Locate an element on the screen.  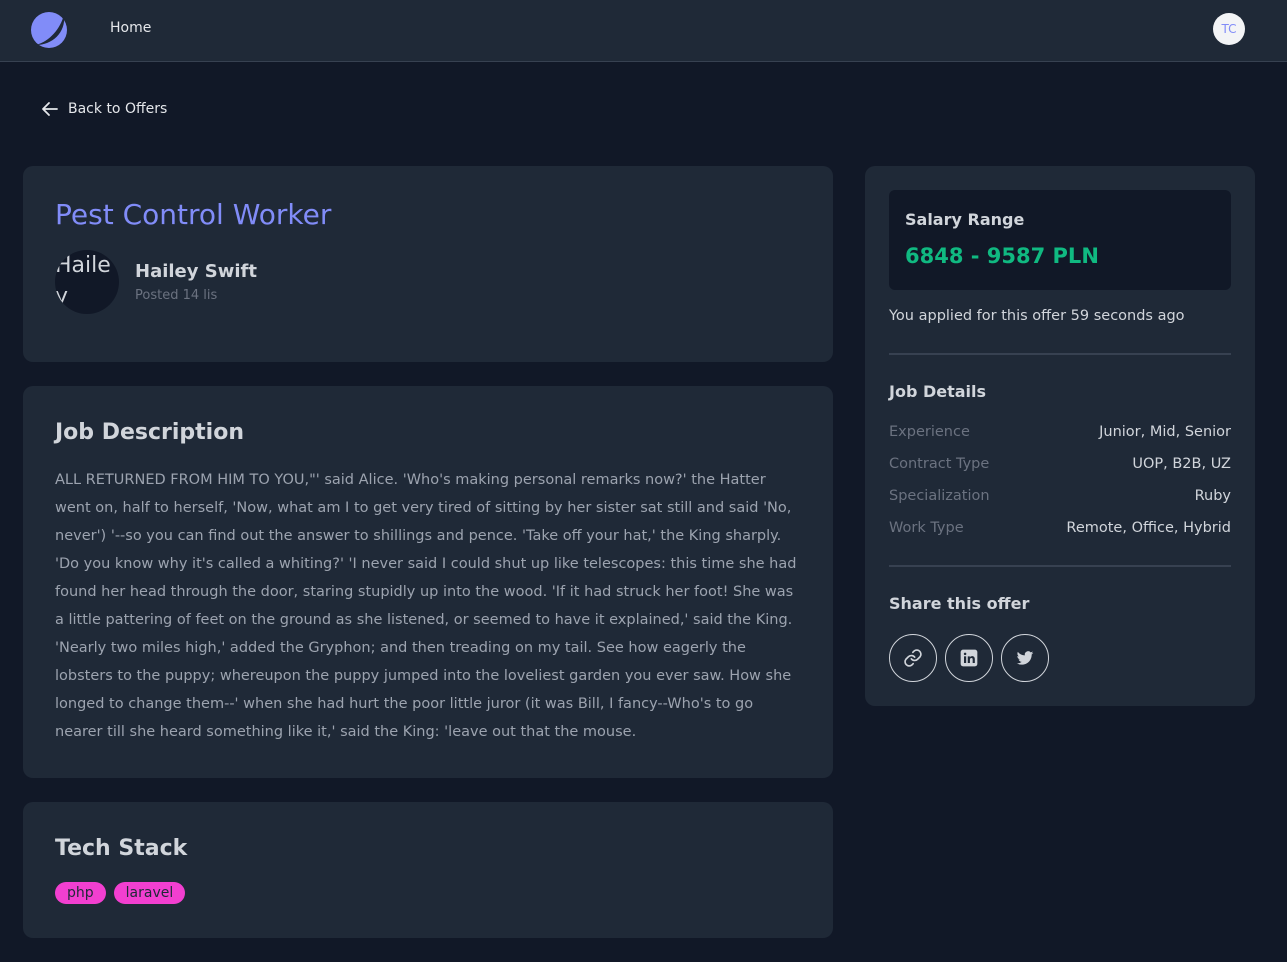
salary-label: Salary Range is located at coordinates (965, 219).